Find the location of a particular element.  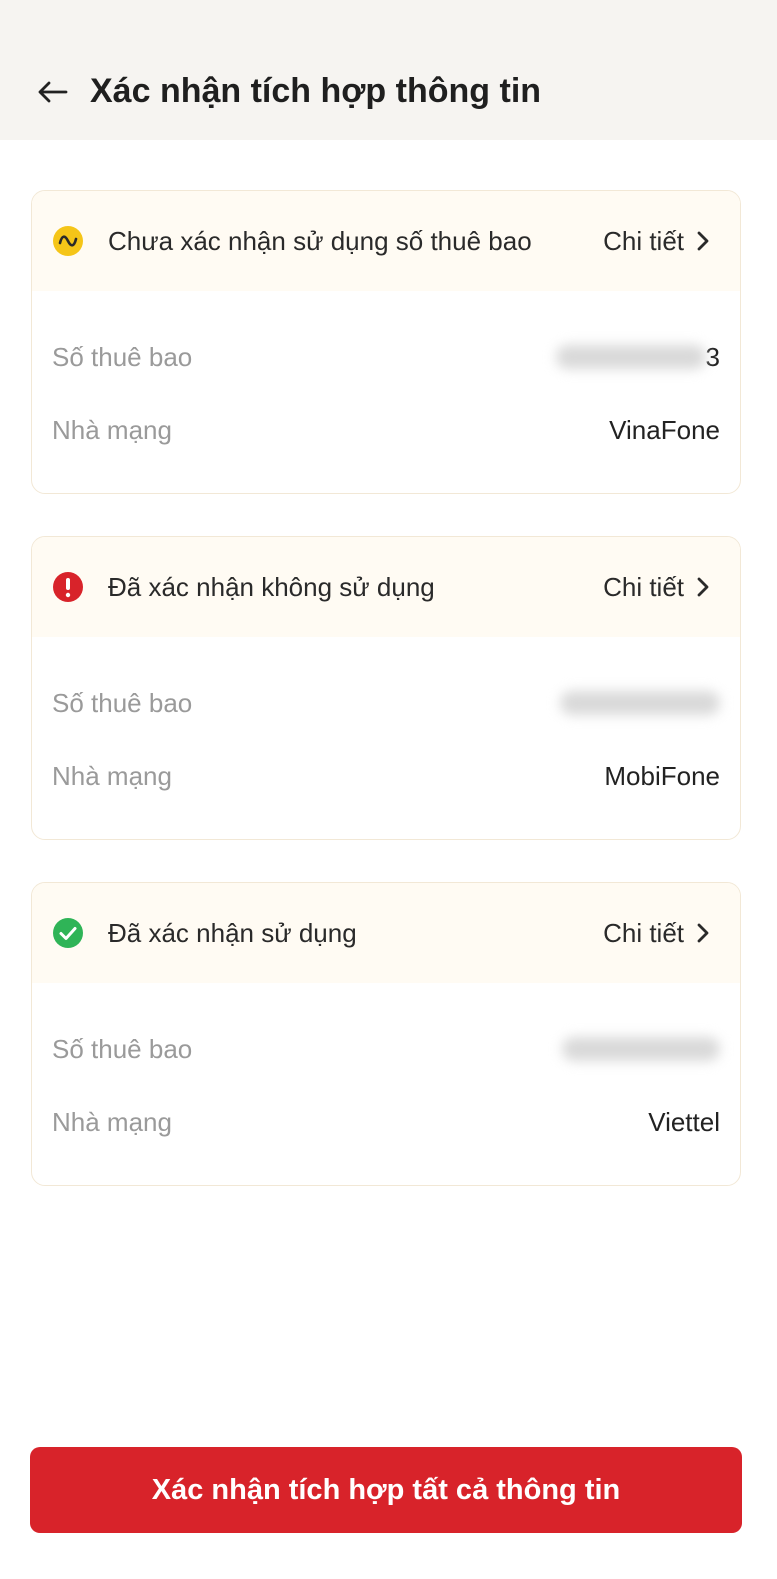

exclamation-icon is located at coordinates (68, 587).